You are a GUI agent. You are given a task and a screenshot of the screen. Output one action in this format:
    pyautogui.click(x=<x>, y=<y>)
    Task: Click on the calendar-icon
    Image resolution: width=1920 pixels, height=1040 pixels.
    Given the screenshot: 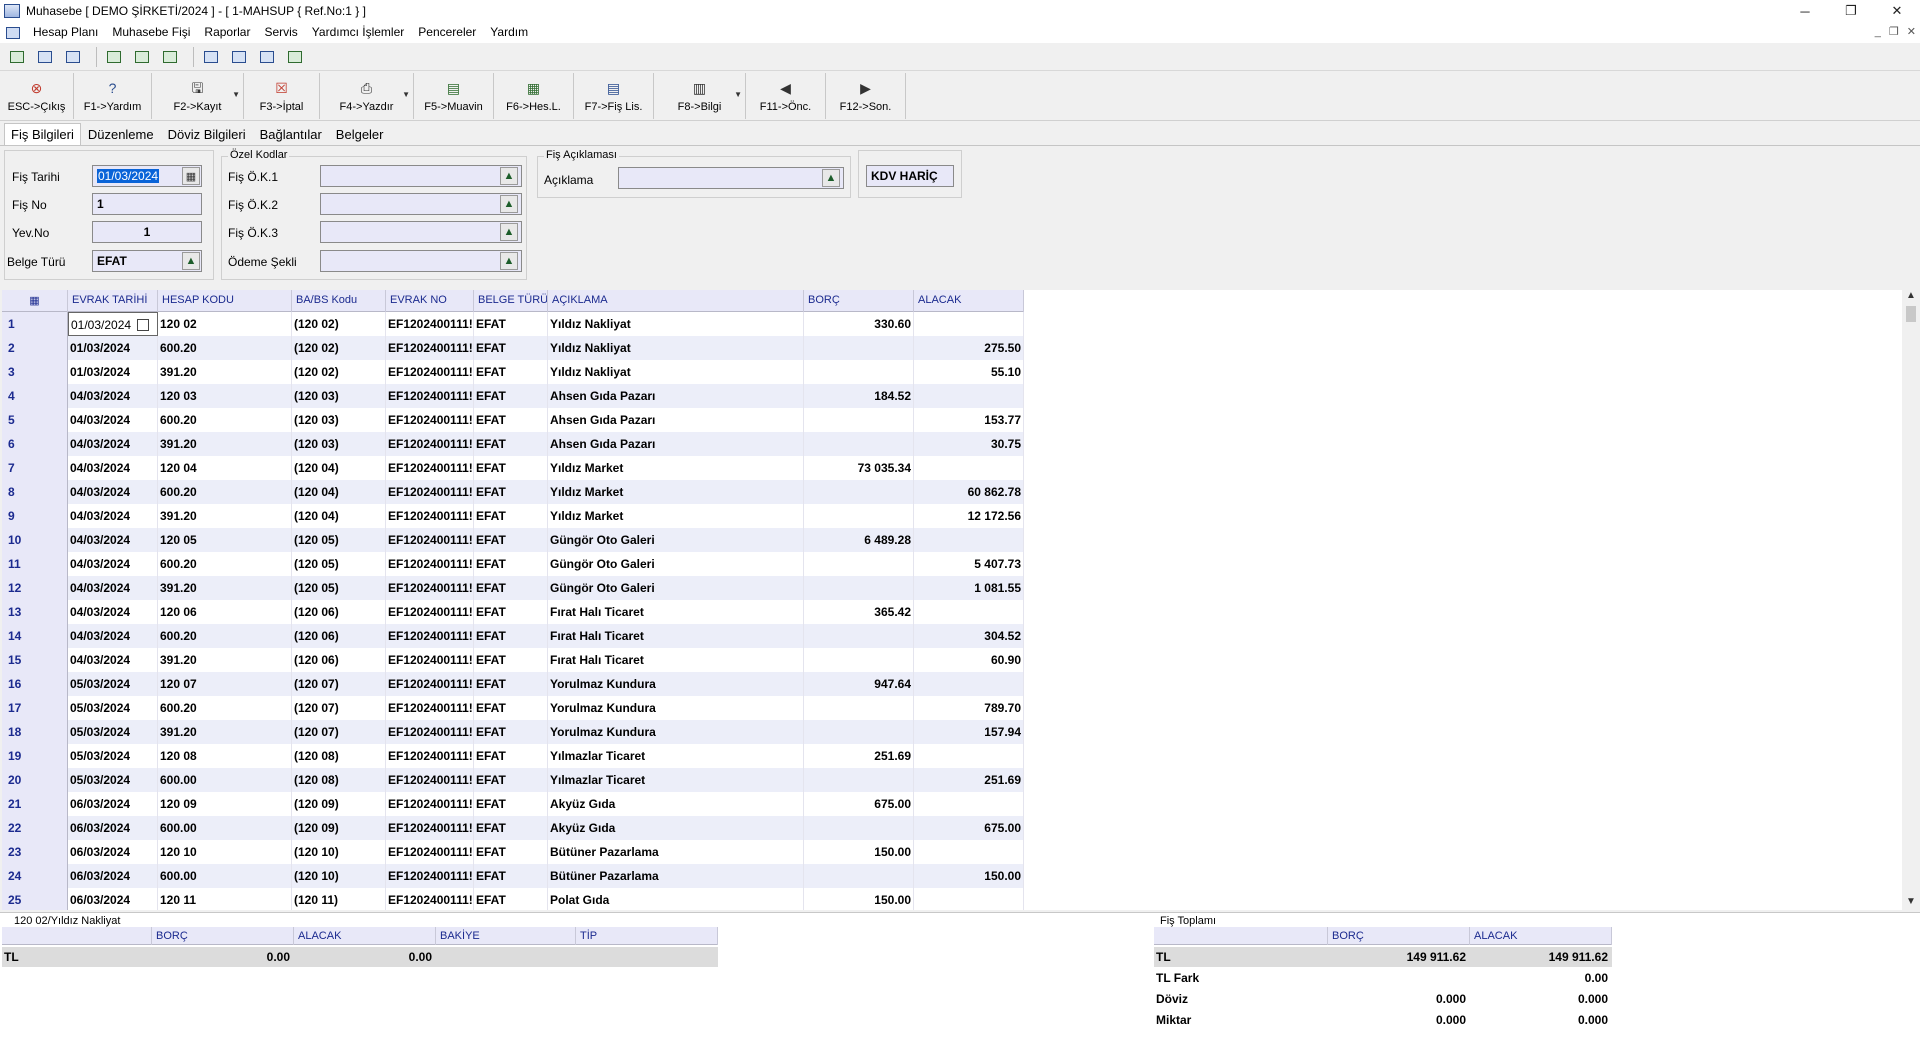 What is the action you would take?
    pyautogui.click(x=143, y=325)
    